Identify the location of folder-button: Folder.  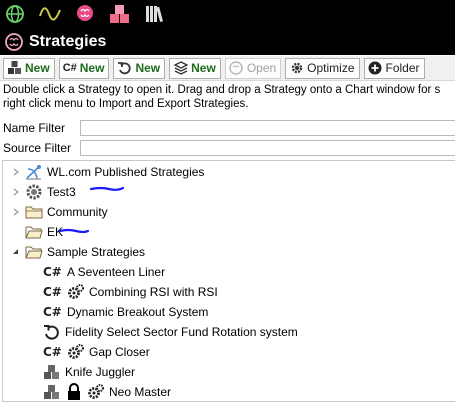
(394, 68).